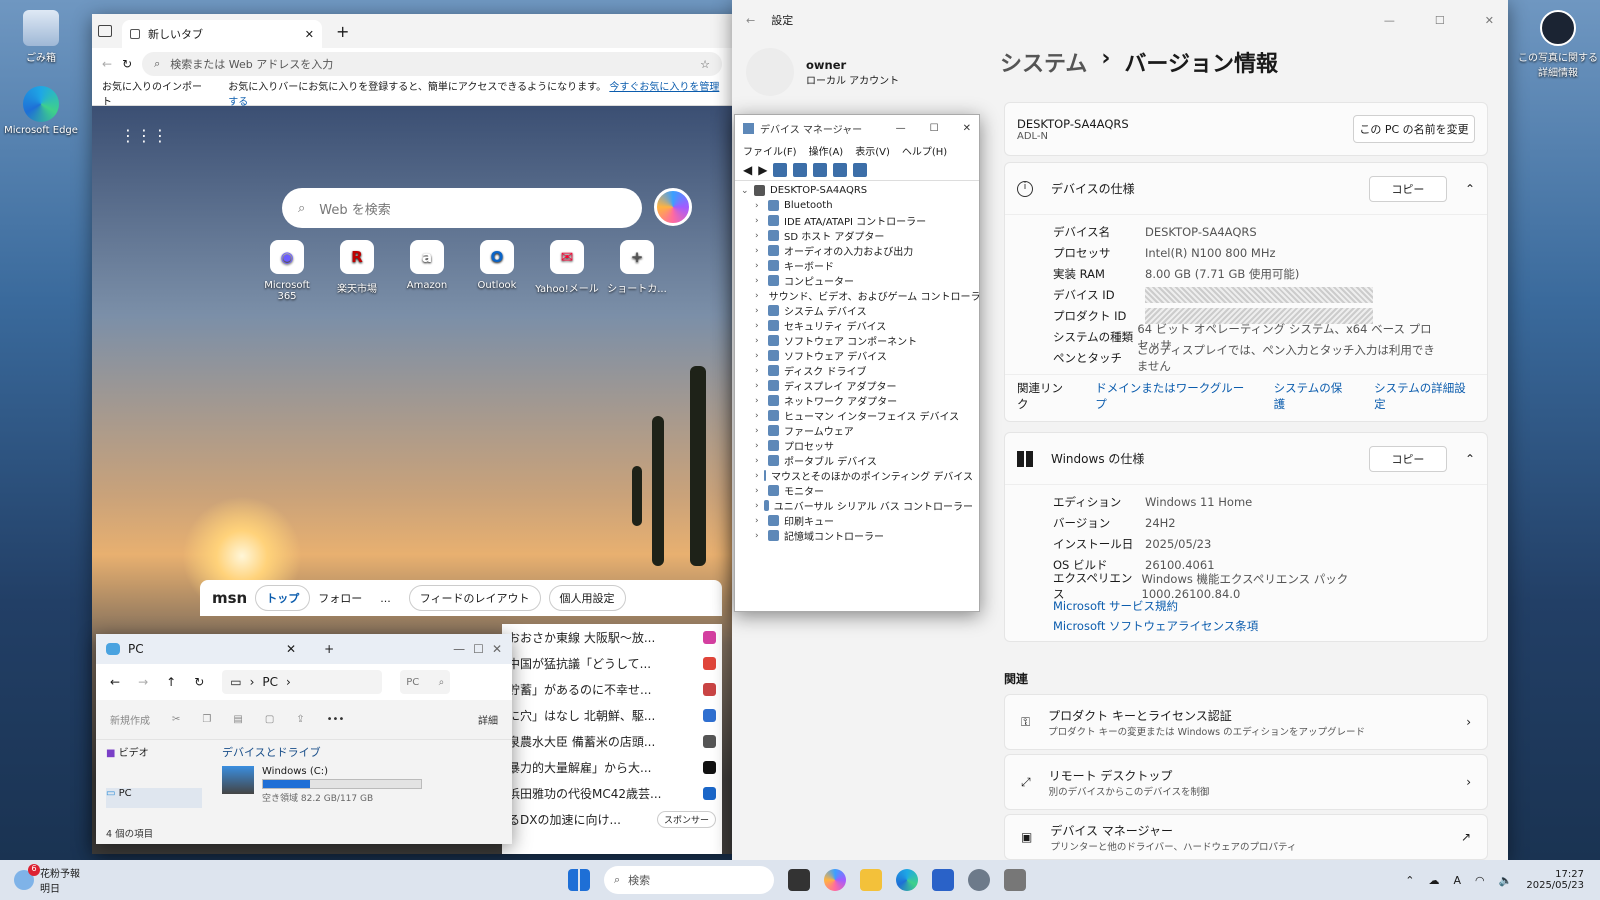  What do you see at coordinates (105, 31) in the screenshot?
I see `tab-actions-icon` at bounding box center [105, 31].